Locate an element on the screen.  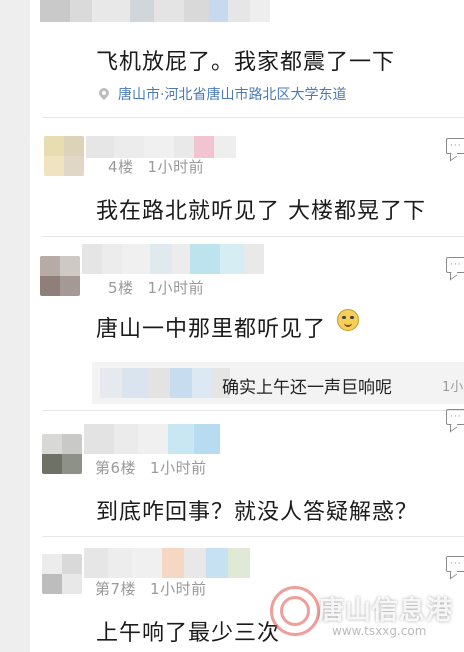
watermark-name: 唐山信息港 is located at coordinates (386, 611).